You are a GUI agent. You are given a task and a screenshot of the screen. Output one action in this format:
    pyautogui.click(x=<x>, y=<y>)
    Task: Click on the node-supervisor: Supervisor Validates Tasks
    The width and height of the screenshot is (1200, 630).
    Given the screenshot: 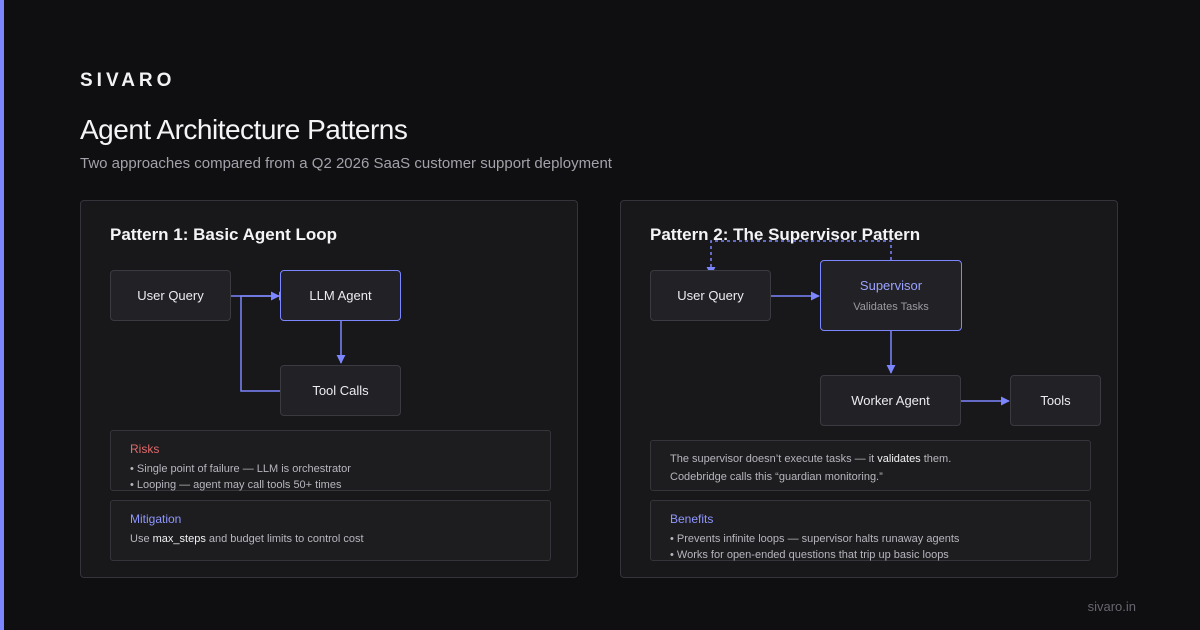 What is the action you would take?
    pyautogui.click(x=891, y=295)
    